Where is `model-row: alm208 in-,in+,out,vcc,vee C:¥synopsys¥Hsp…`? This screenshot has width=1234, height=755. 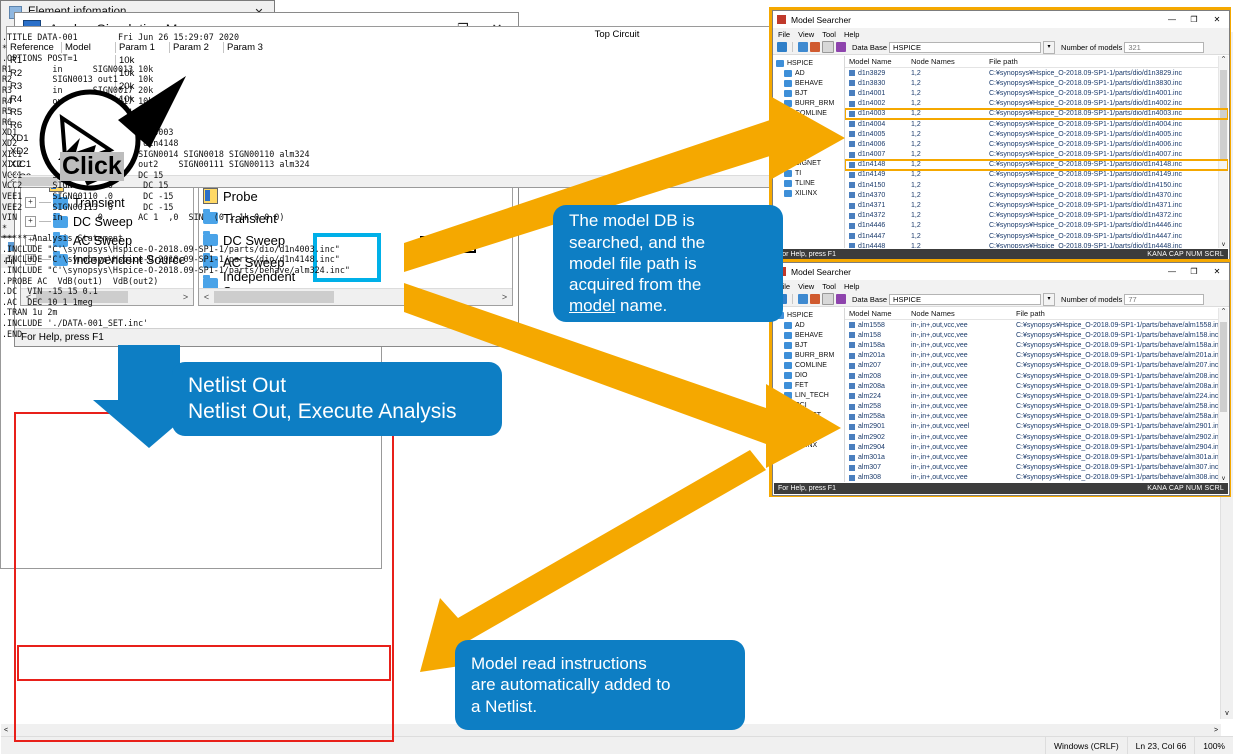
model-row: alm208 in-,in+,out,vcc,vee C:¥synopsys¥Hsp… is located at coordinates (1036, 376).